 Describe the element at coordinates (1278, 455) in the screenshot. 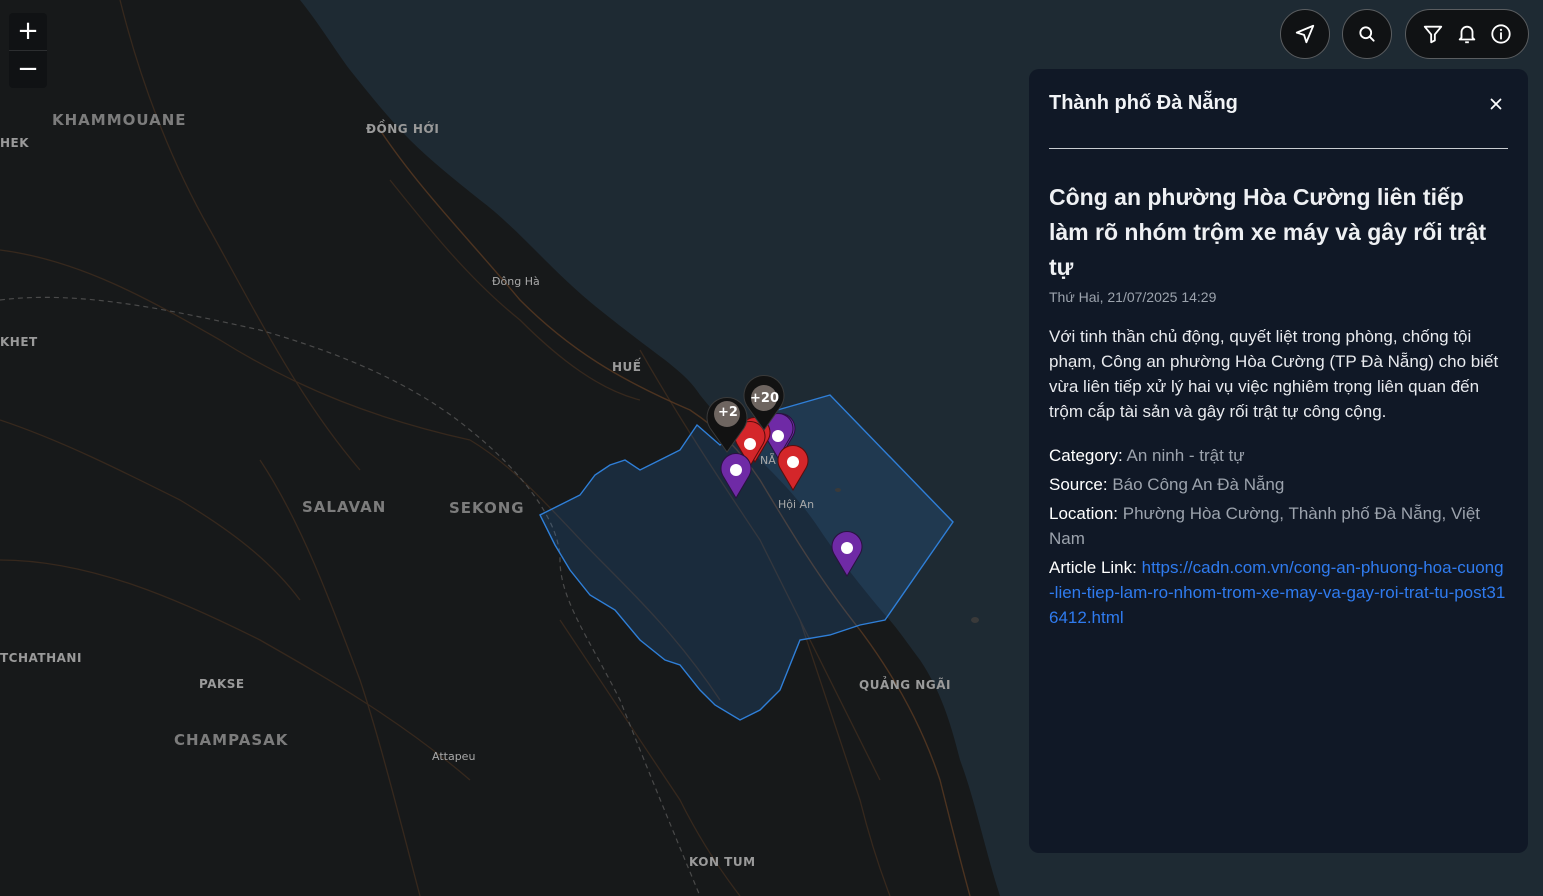

I see `category-row: Category: An ninh - trật tự` at that location.